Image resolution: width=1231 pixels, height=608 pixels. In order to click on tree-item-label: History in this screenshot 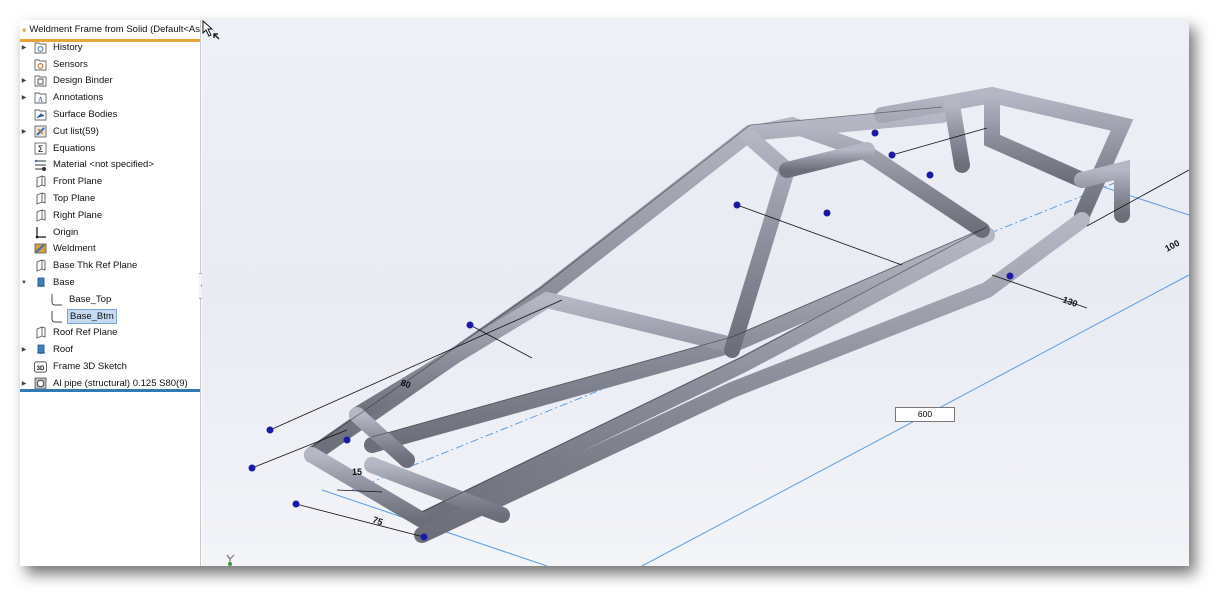, I will do `click(68, 47)`.